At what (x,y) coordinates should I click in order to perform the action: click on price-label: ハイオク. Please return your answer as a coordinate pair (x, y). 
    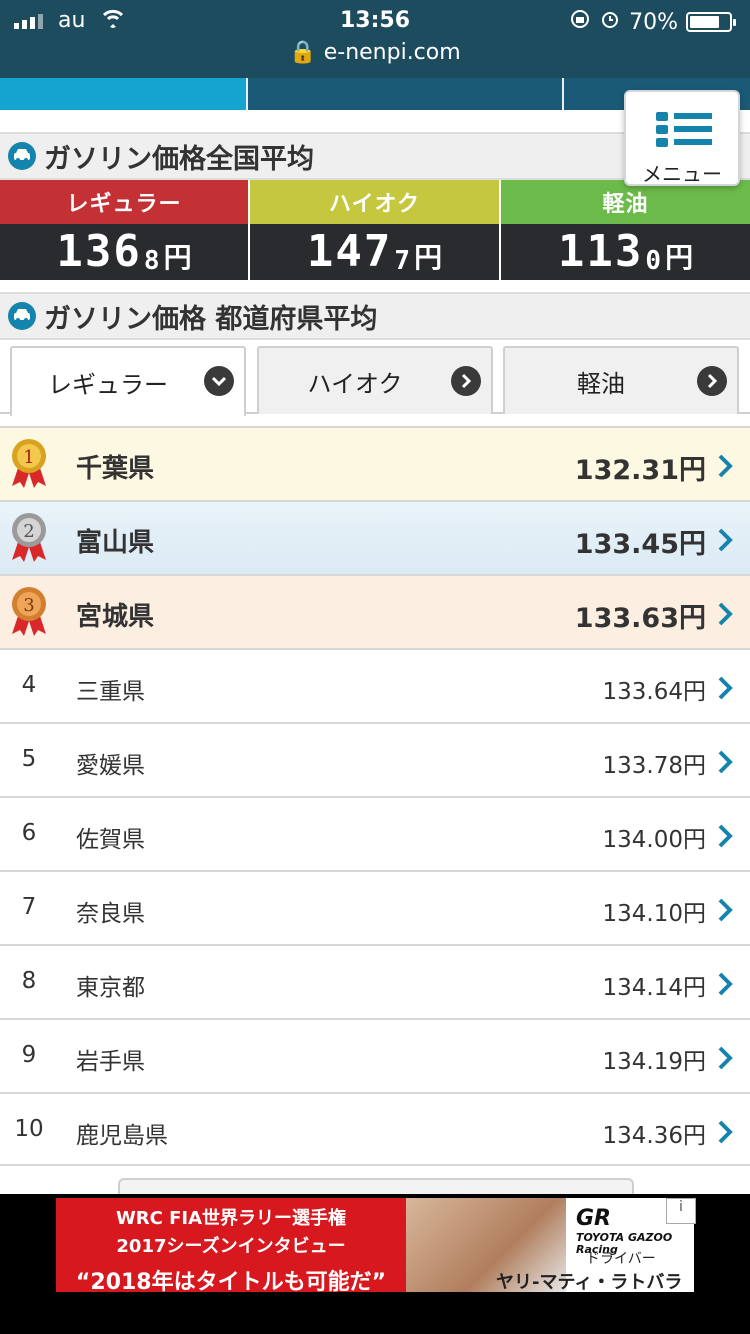
    Looking at the image, I should click on (374, 202).